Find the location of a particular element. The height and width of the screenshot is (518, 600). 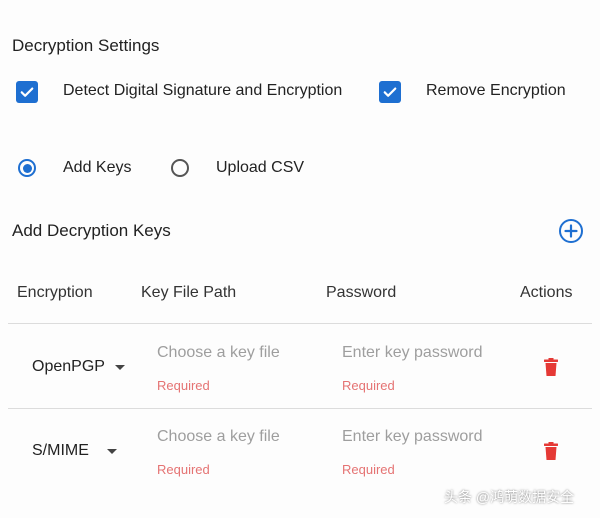

add-decryption-keys-title: Add Decryption Keys is located at coordinates (91, 230).